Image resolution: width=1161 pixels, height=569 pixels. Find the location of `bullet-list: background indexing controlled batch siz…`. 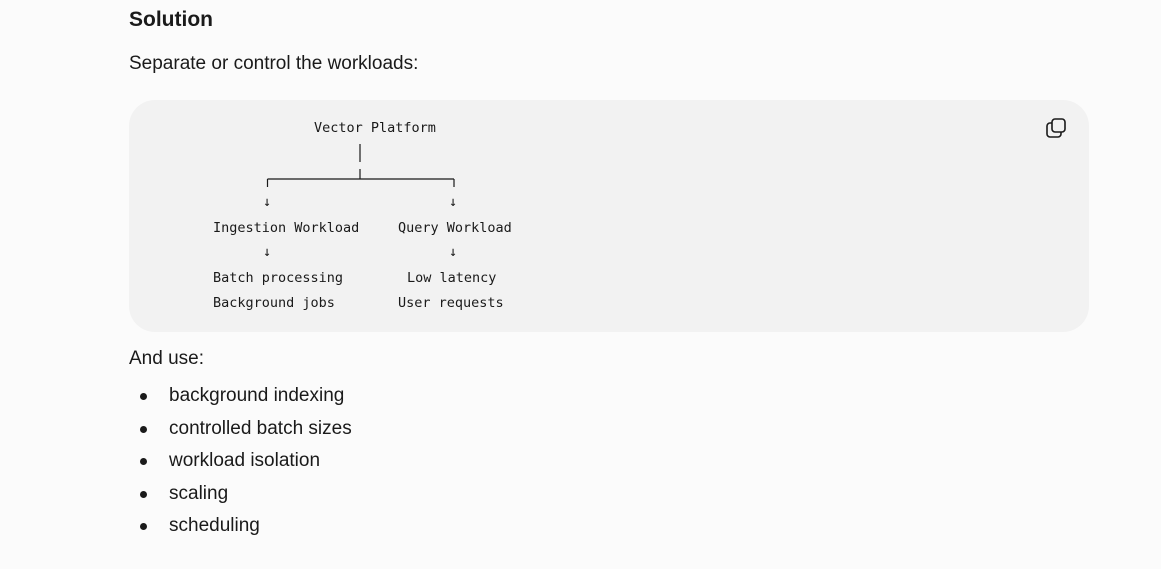

bullet-list: background indexing controlled batch siz… is located at coordinates (240, 464).